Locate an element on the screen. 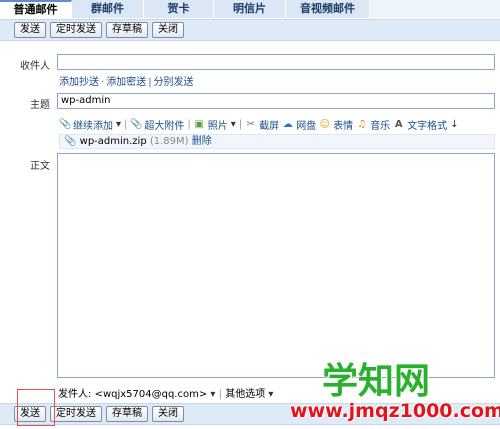 Image resolution: width=500 pixels, height=429 pixels. compose-tabs: 普通邮件 群邮件 贺卡 明信片 音视频邮件 is located at coordinates (250, 9).